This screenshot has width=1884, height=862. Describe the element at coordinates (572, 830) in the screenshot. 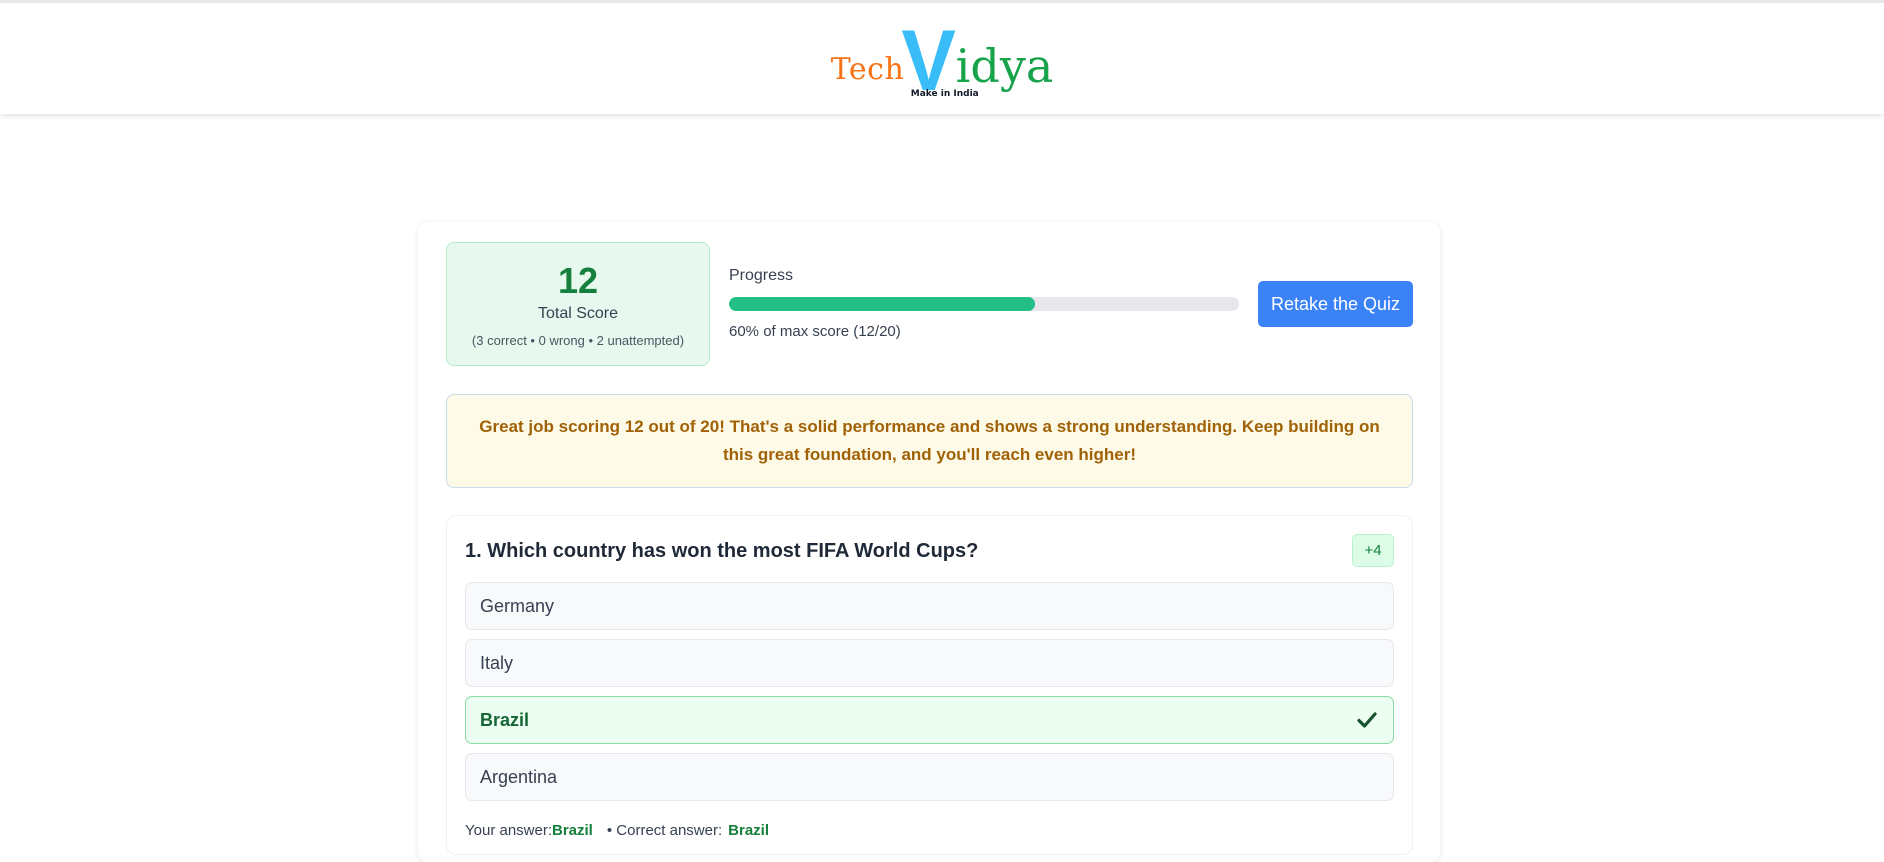

I see `your-answer-value: Brazil` at that location.